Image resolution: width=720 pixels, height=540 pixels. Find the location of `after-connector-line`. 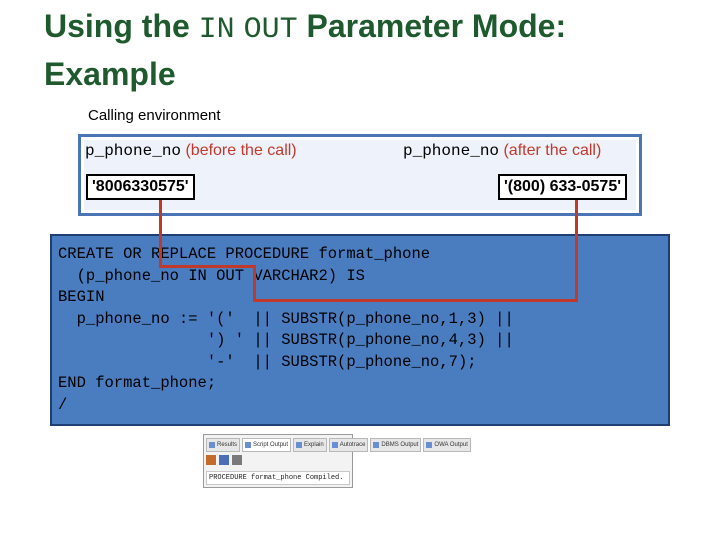

after-connector-line is located at coordinates (576, 251).